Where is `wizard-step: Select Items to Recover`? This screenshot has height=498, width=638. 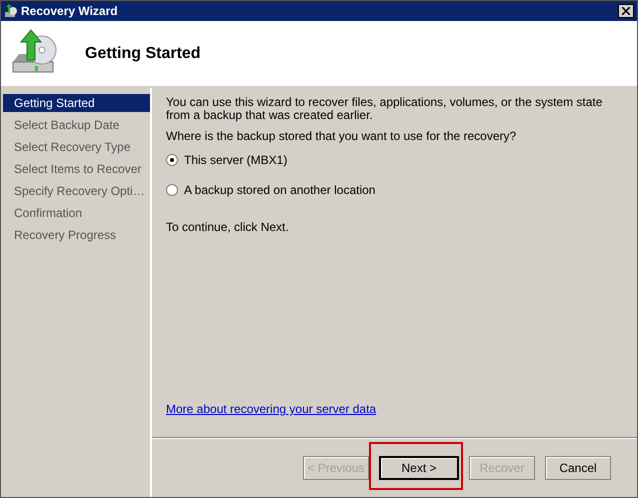 wizard-step: Select Items to Recover is located at coordinates (76, 171).